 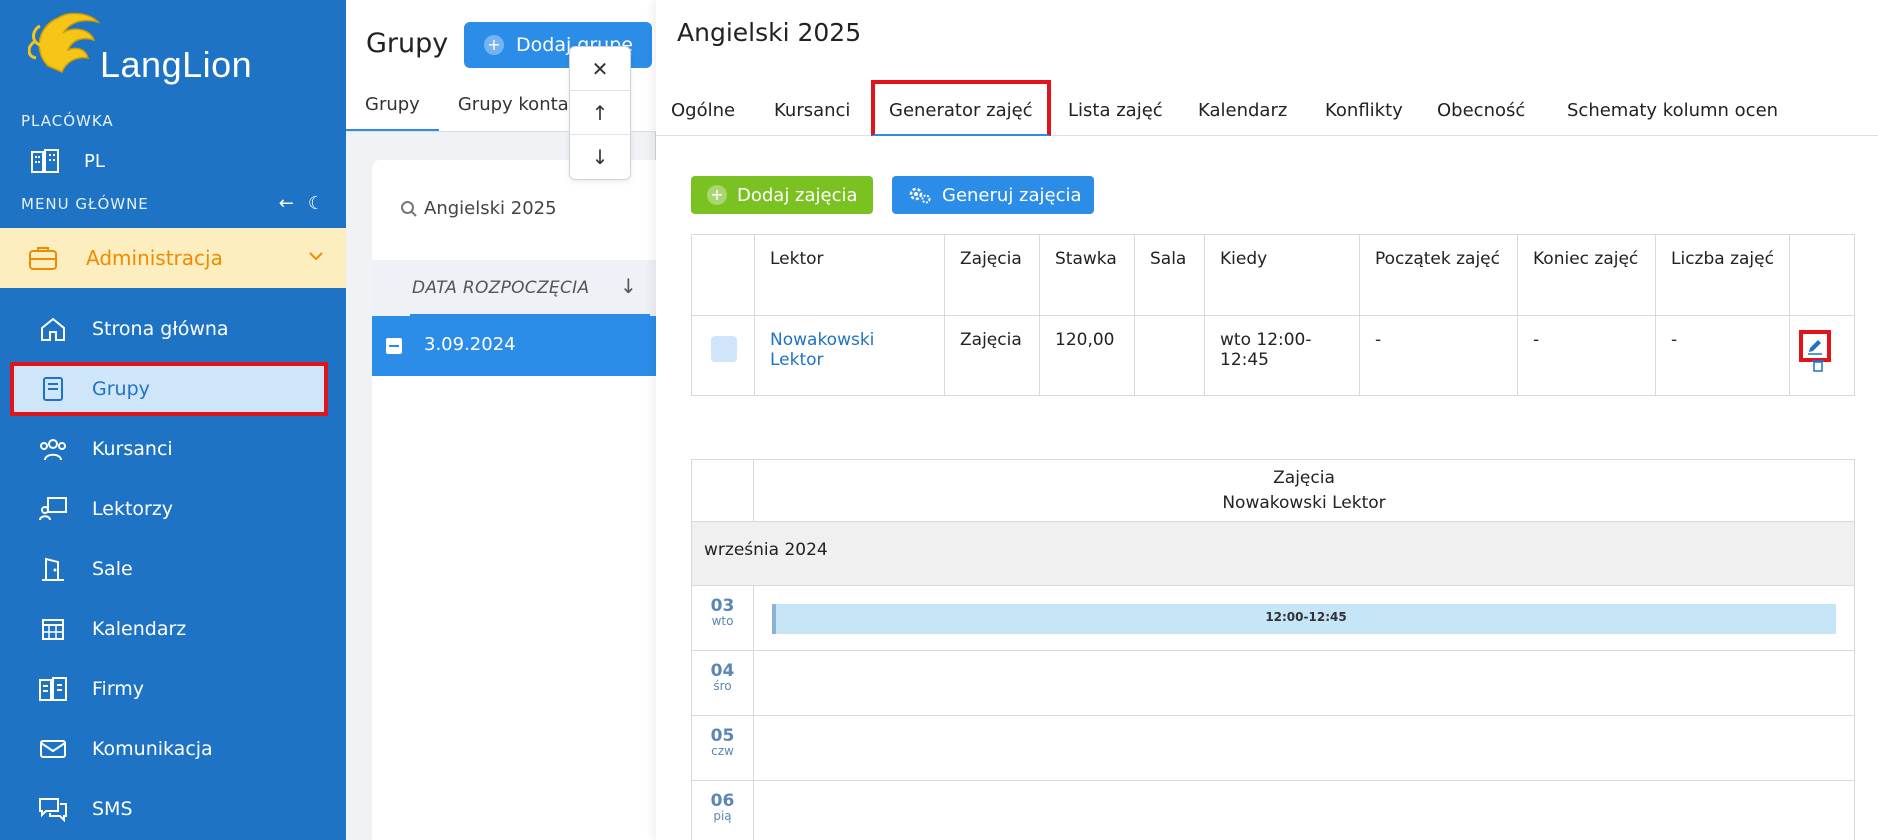 I want to click on day-number: 05, so click(x=722, y=736).